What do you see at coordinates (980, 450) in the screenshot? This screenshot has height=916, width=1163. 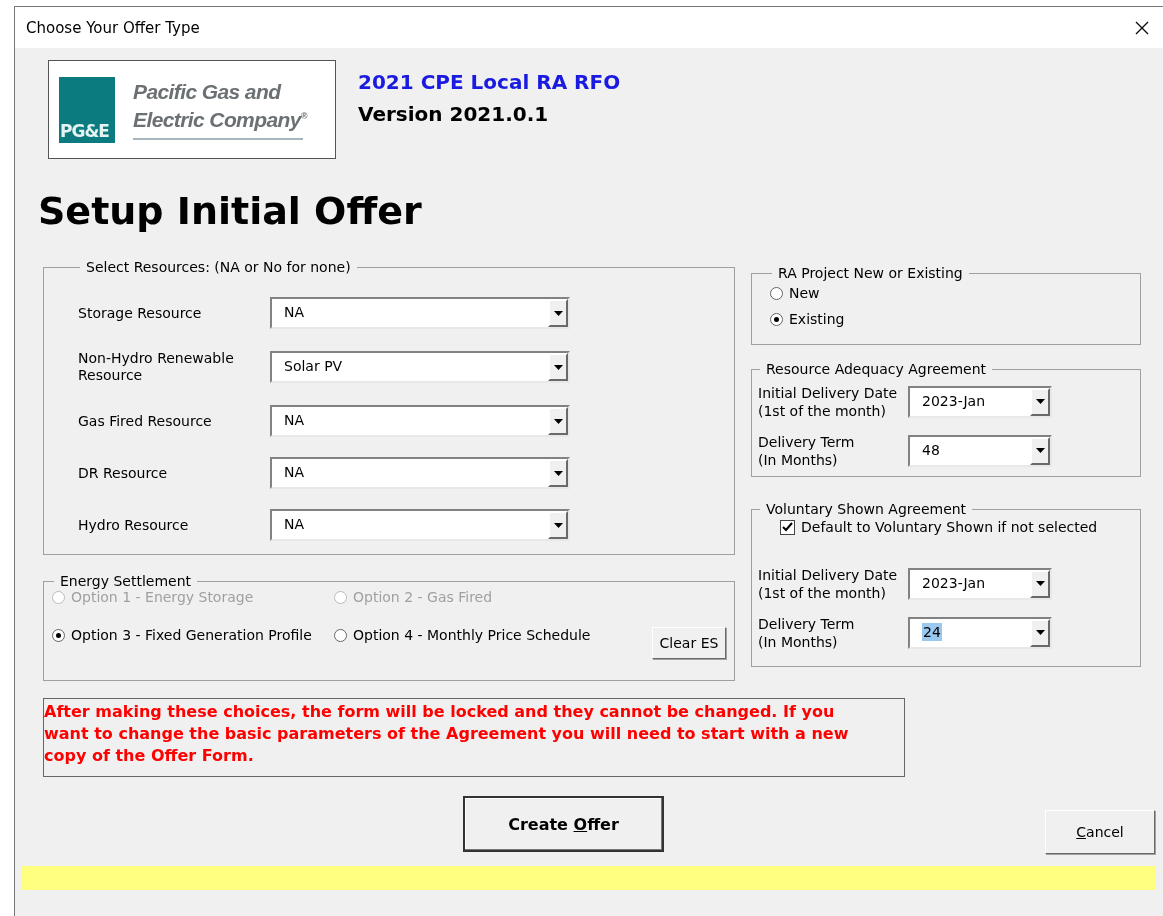 I see `dropdown: 48` at bounding box center [980, 450].